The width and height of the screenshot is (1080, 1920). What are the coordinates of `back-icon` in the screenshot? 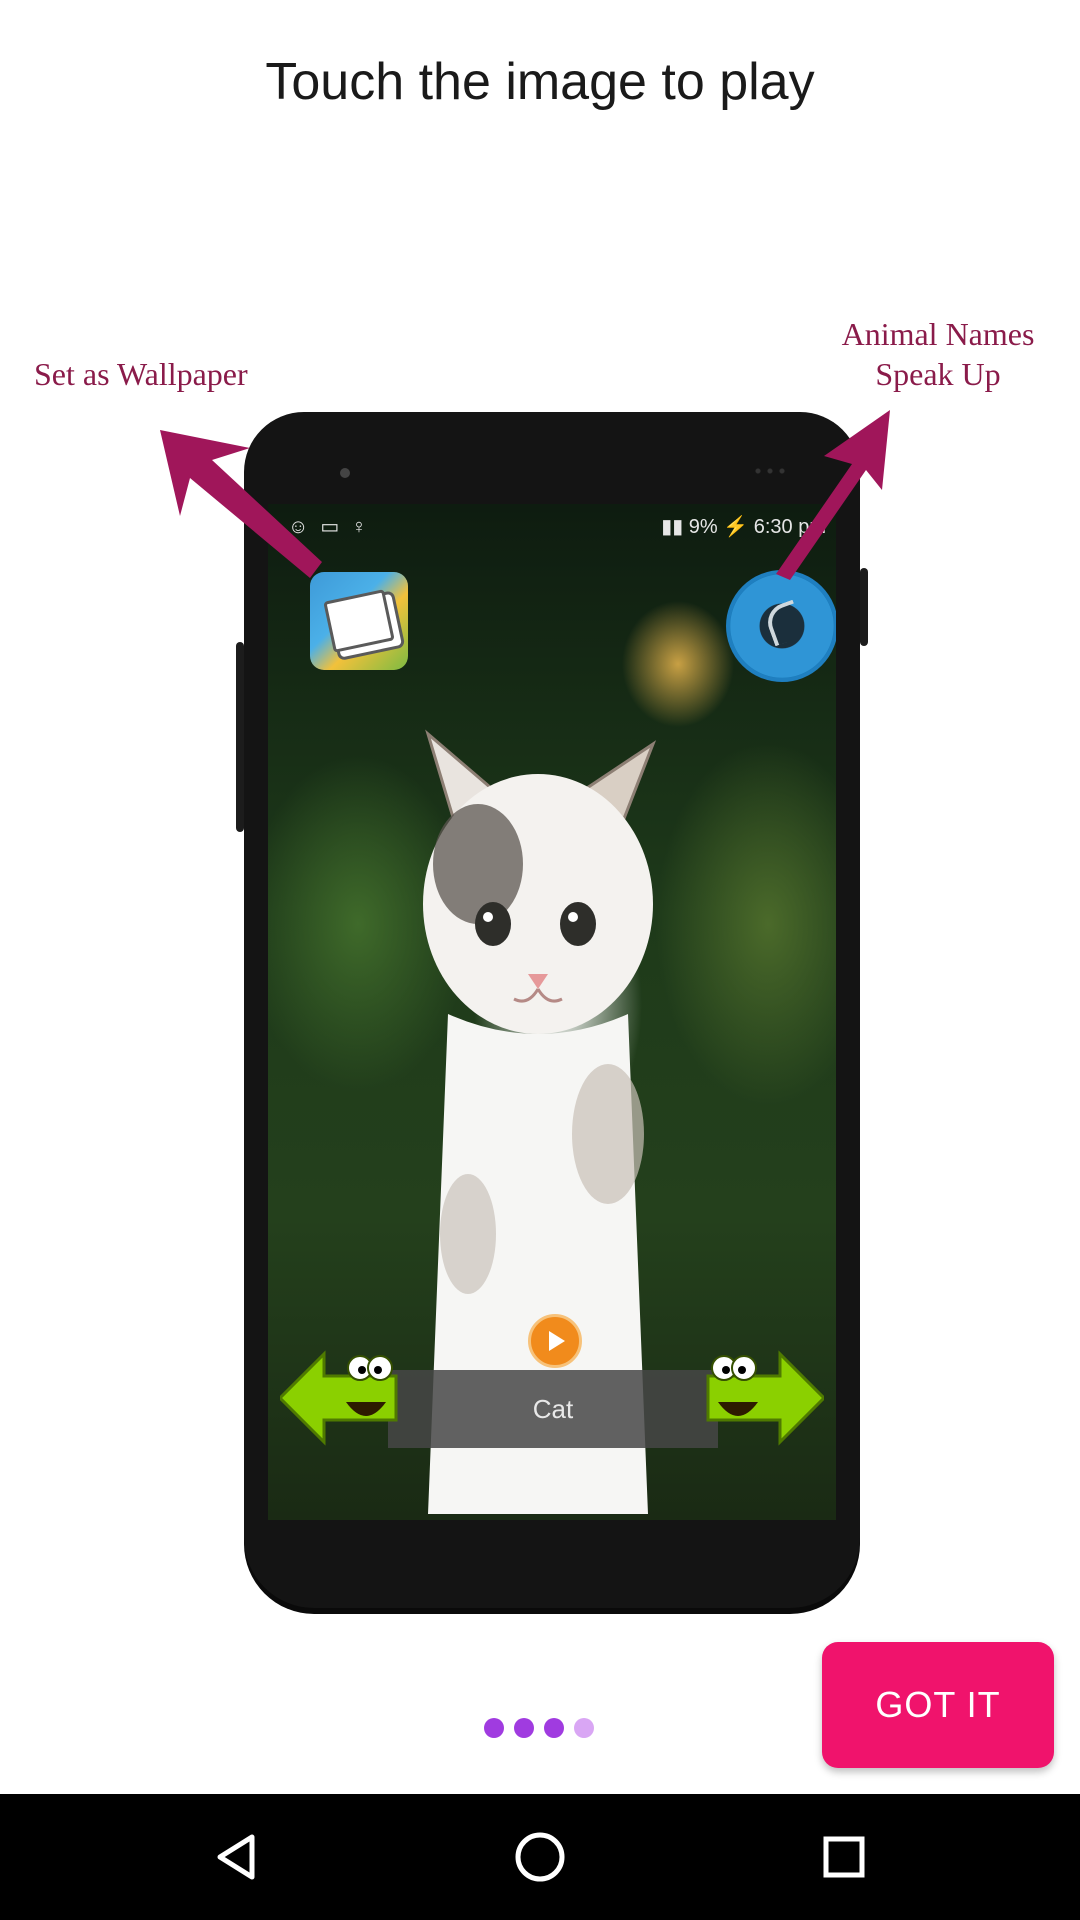 It's located at (236, 1857).